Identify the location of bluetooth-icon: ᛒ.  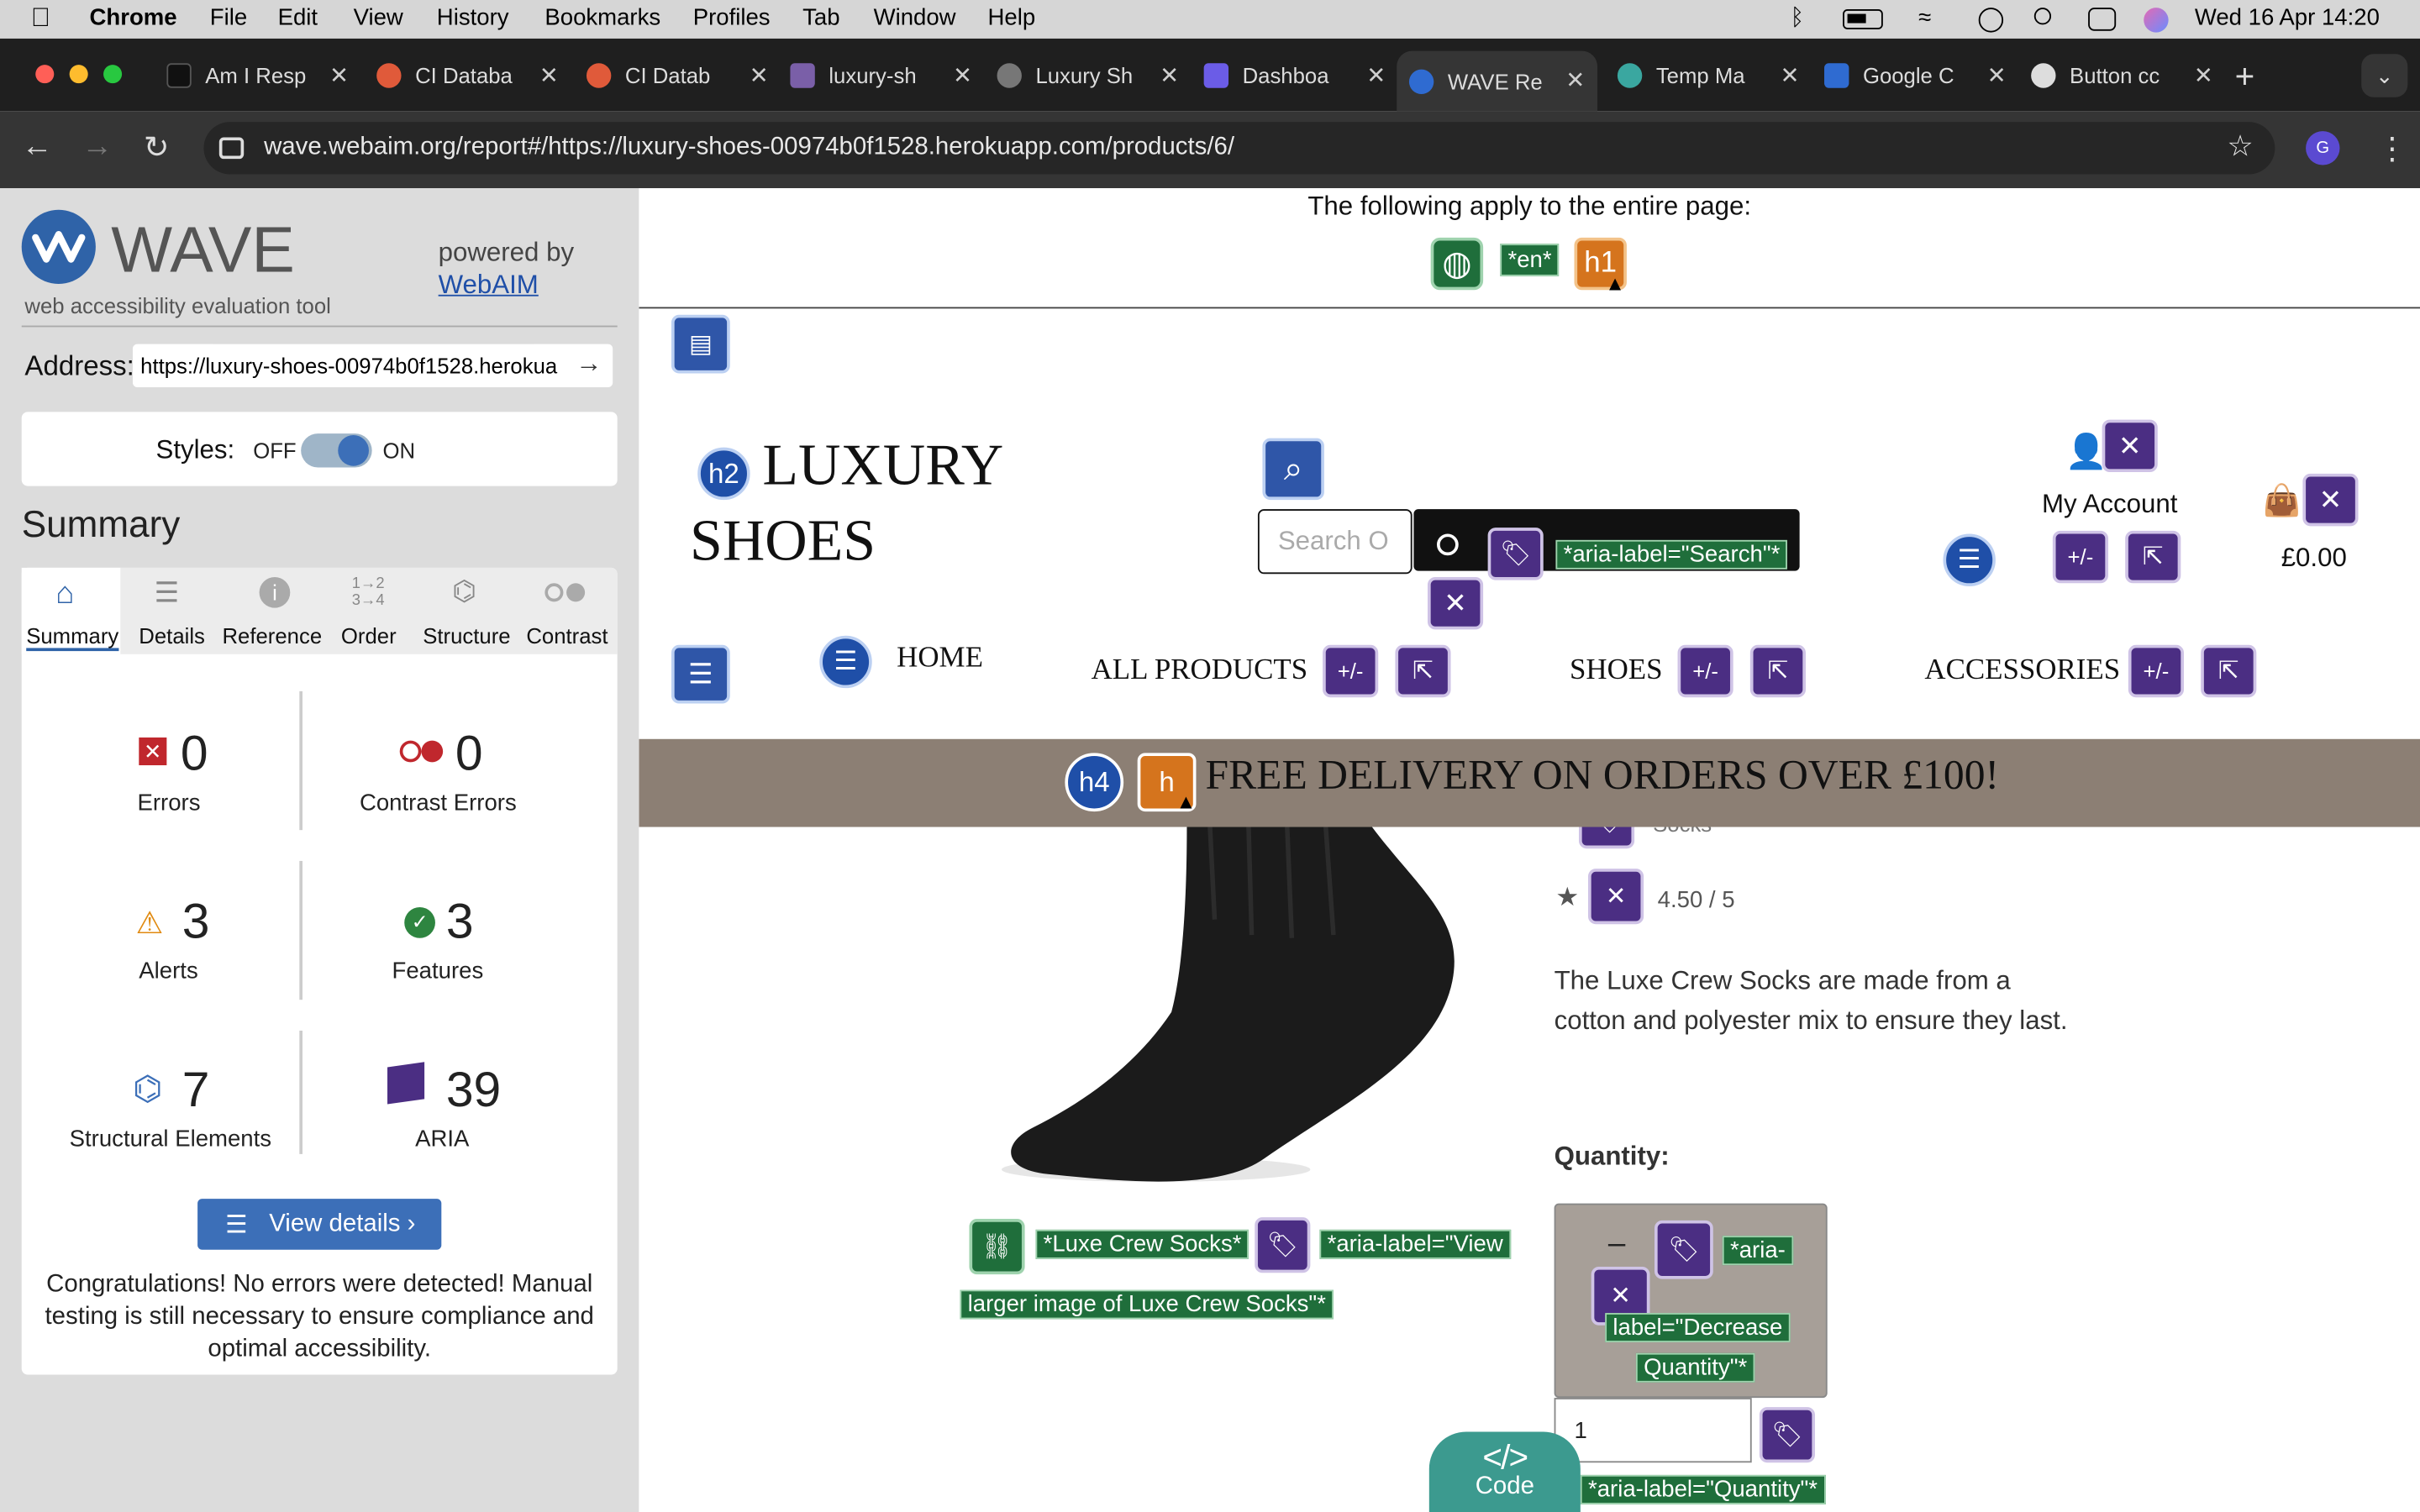
(1798, 18).